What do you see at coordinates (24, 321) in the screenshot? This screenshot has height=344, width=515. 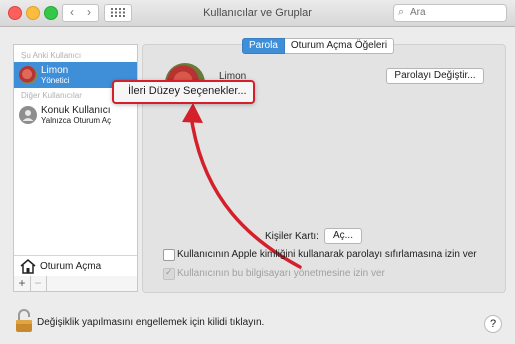 I see `lock-icon` at bounding box center [24, 321].